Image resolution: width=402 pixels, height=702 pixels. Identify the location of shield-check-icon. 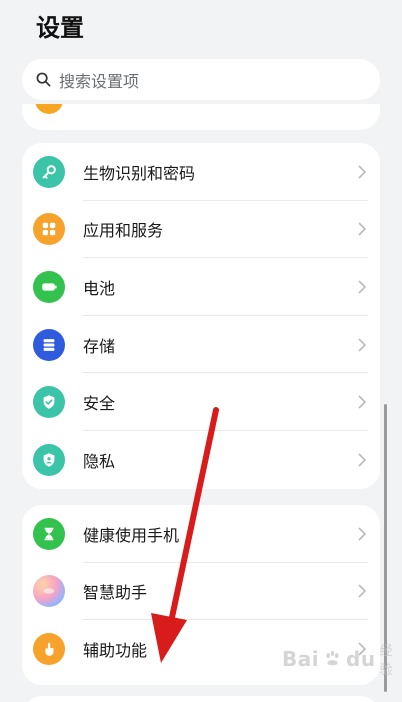
(49, 402).